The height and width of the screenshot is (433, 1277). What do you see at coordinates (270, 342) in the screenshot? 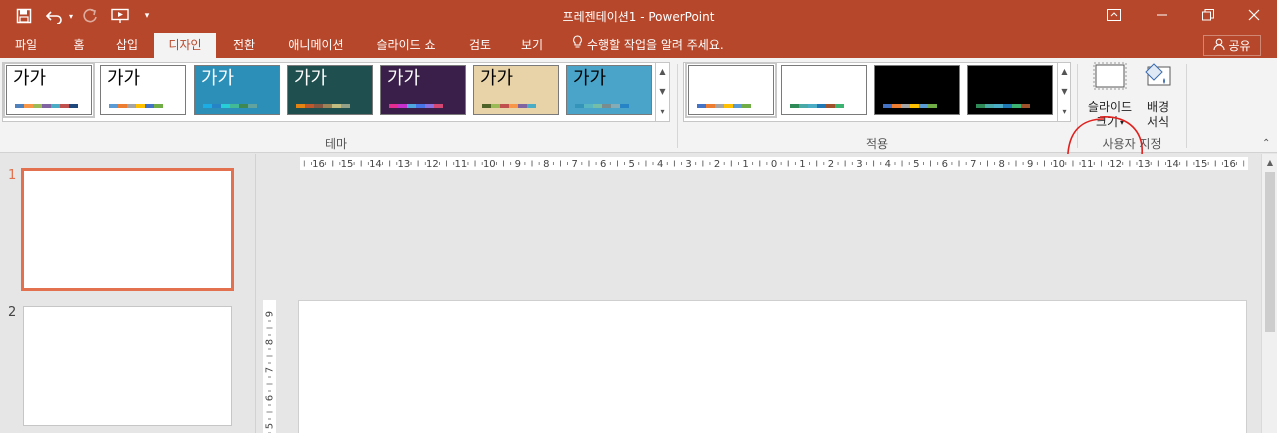
I see `ruler-tick-label: 8` at bounding box center [270, 342].